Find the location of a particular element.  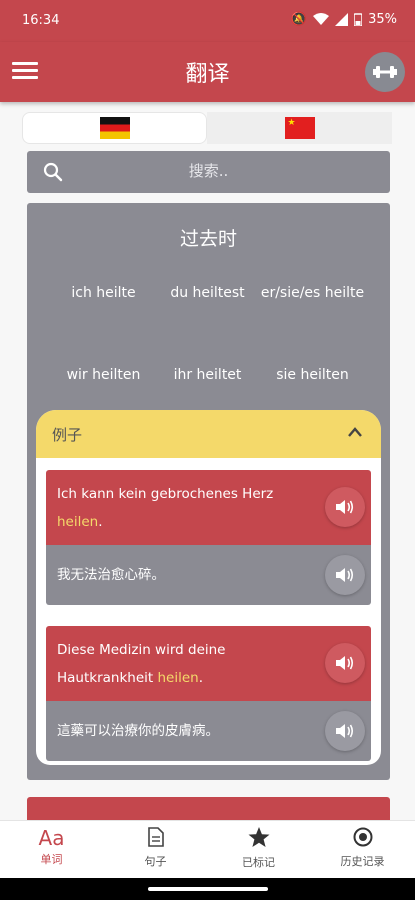

nav-marked: 已标记 is located at coordinates (258, 848).